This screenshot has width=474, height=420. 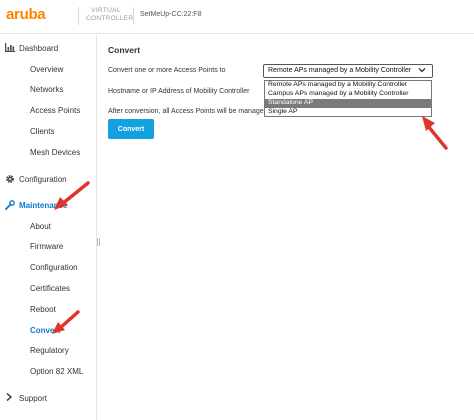 What do you see at coordinates (348, 103) in the screenshot?
I see `option-standalone-ap: Standalone AP` at bounding box center [348, 103].